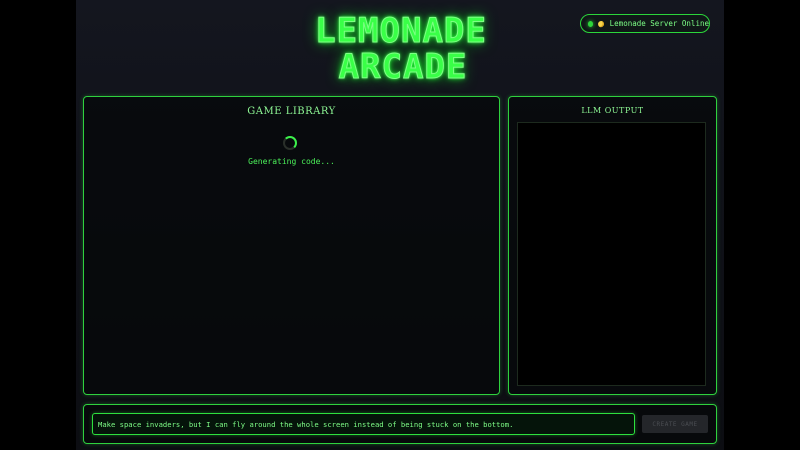 The width and height of the screenshot is (800, 450). What do you see at coordinates (401, 31) in the screenshot?
I see `logo-line-1: LEMONADE` at bounding box center [401, 31].